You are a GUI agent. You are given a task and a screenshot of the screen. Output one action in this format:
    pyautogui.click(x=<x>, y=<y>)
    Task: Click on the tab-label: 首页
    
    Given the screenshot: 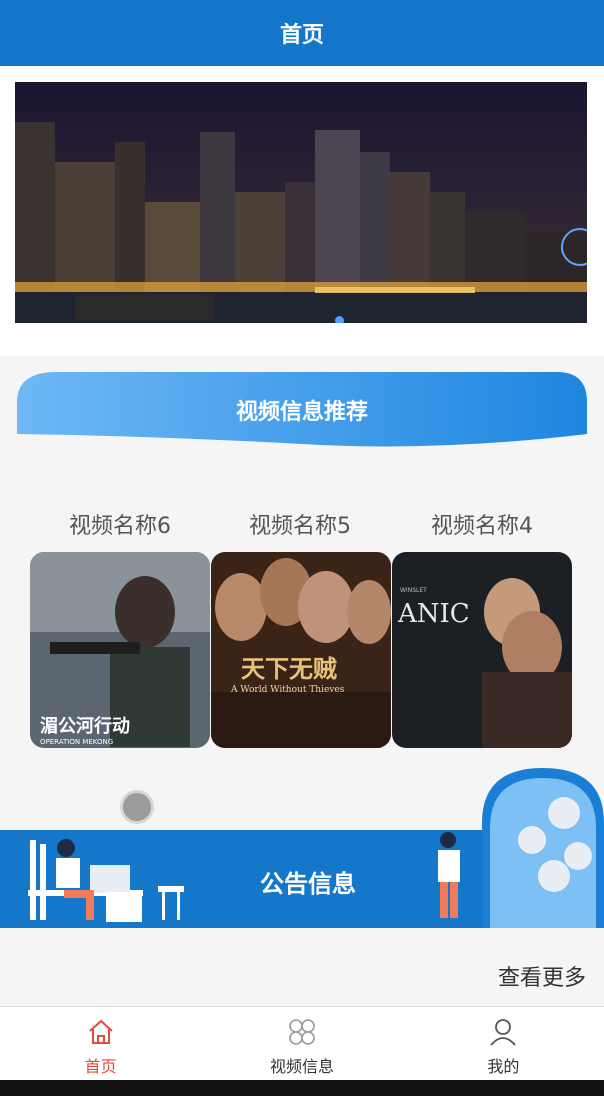 What is the action you would take?
    pyautogui.click(x=100, y=1066)
    